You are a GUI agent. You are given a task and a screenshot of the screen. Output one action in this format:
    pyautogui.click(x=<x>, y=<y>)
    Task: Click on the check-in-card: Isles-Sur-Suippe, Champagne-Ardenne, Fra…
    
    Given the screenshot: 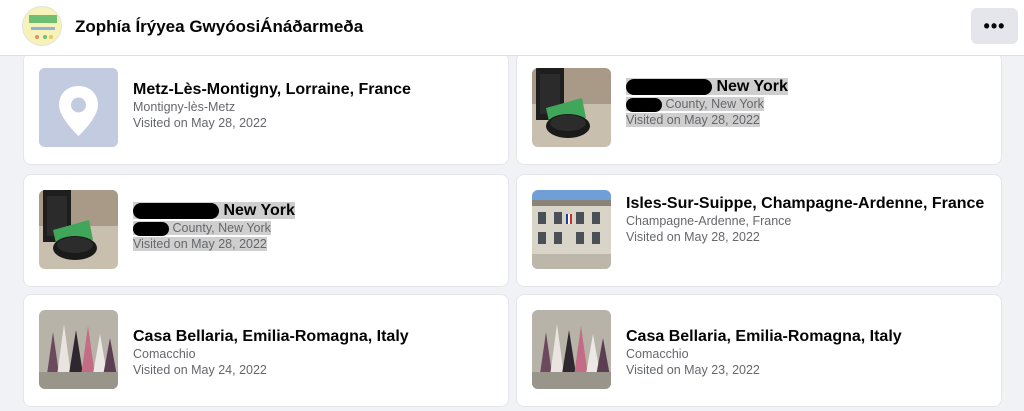 What is the action you would take?
    pyautogui.click(x=759, y=230)
    